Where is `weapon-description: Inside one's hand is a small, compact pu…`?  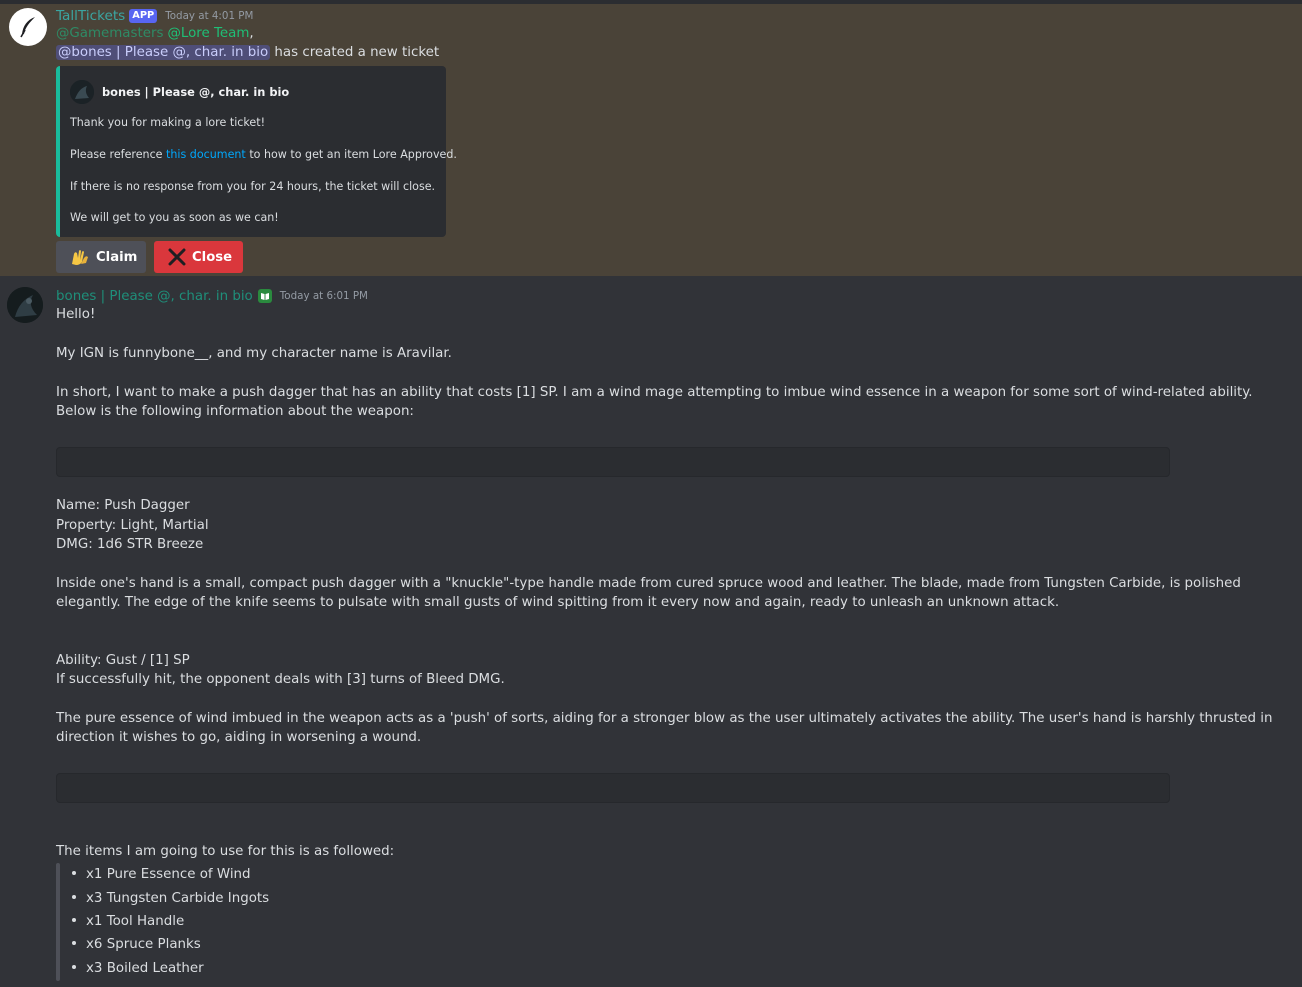 weapon-description: Inside one's hand is a small, compact pu… is located at coordinates (648, 593).